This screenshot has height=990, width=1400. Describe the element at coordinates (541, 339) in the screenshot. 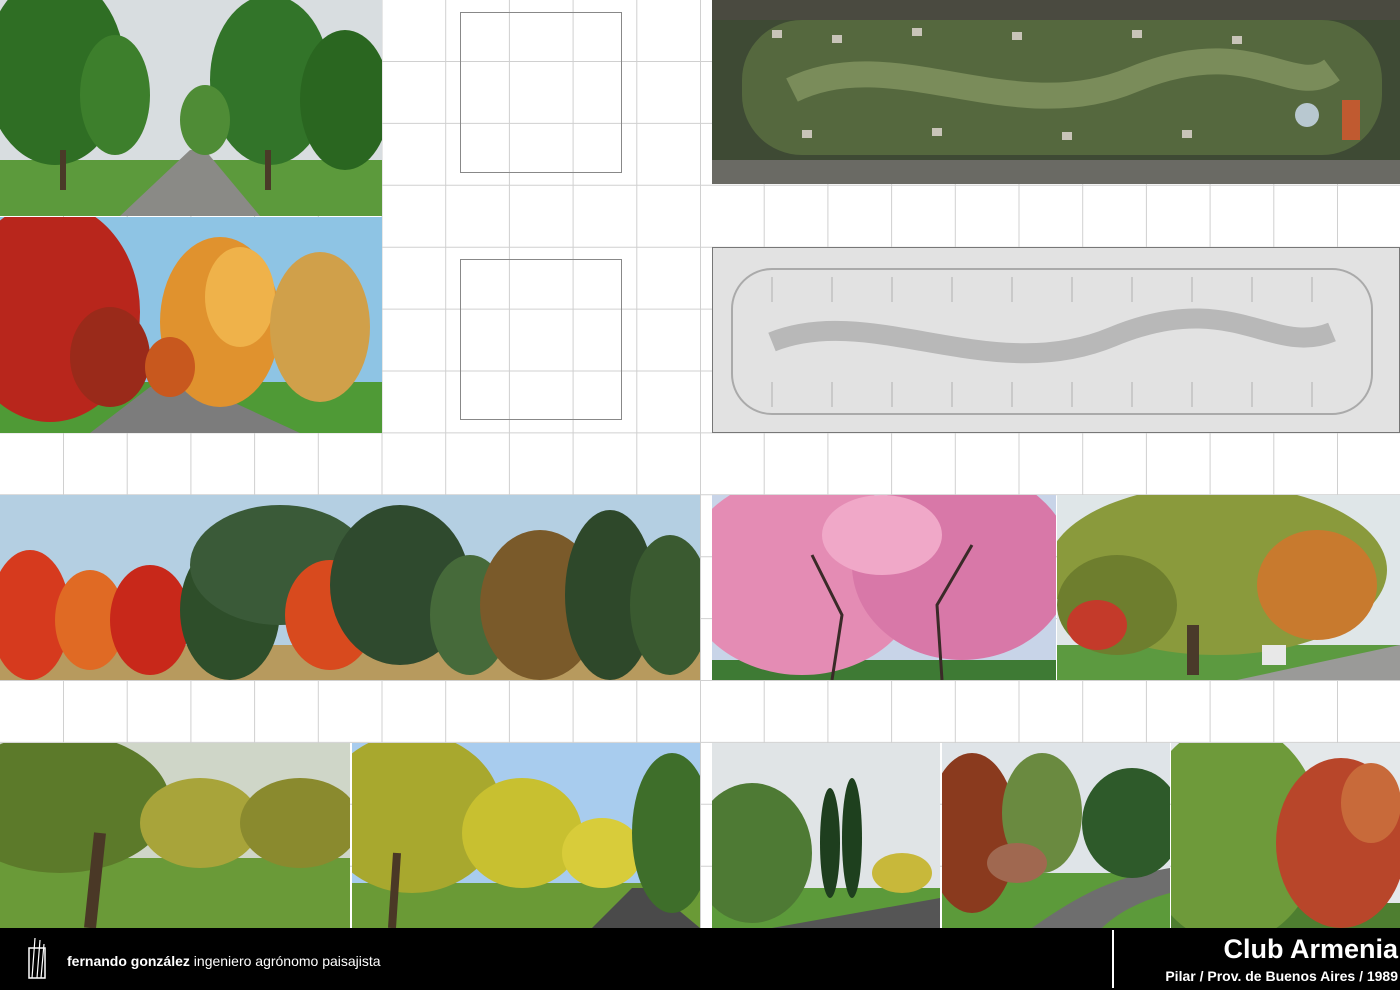

I see `placeholder-frame-bottom` at that location.